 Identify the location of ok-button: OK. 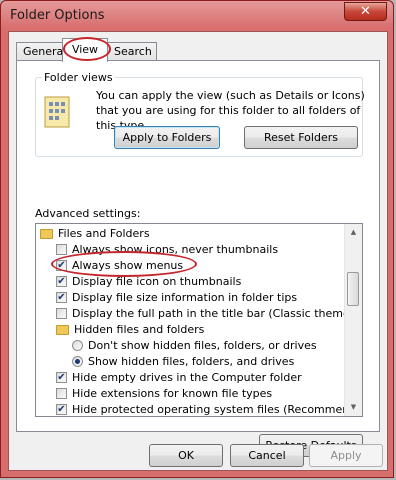
(186, 455).